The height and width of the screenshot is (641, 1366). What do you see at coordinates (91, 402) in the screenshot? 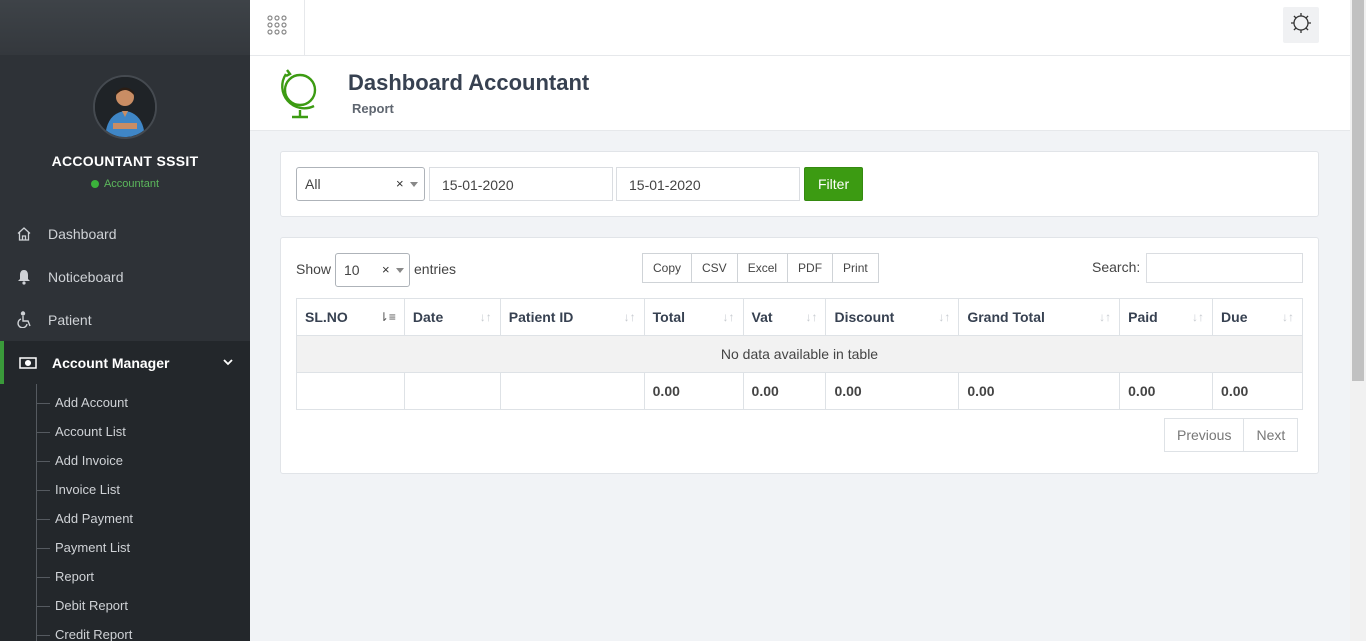
I see `submenu-item-add-account: Add Account` at bounding box center [91, 402].